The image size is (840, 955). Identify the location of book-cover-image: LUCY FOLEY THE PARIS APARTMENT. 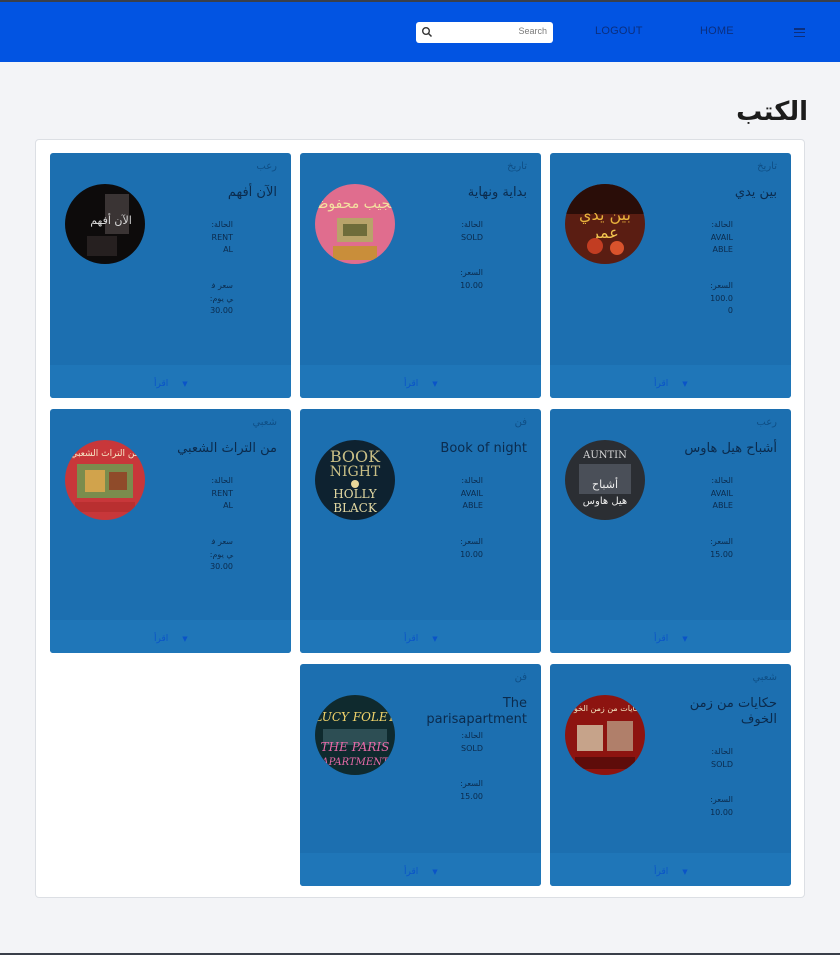
(355, 735).